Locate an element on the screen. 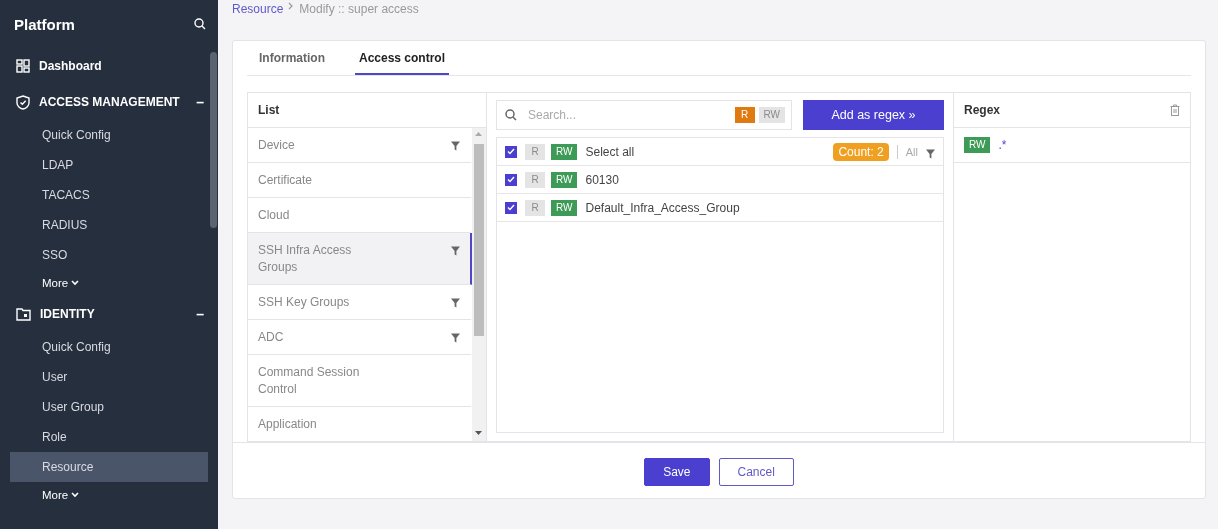 The image size is (1218, 529). list-item: SSH Infra Access Groups is located at coordinates (360, 259).